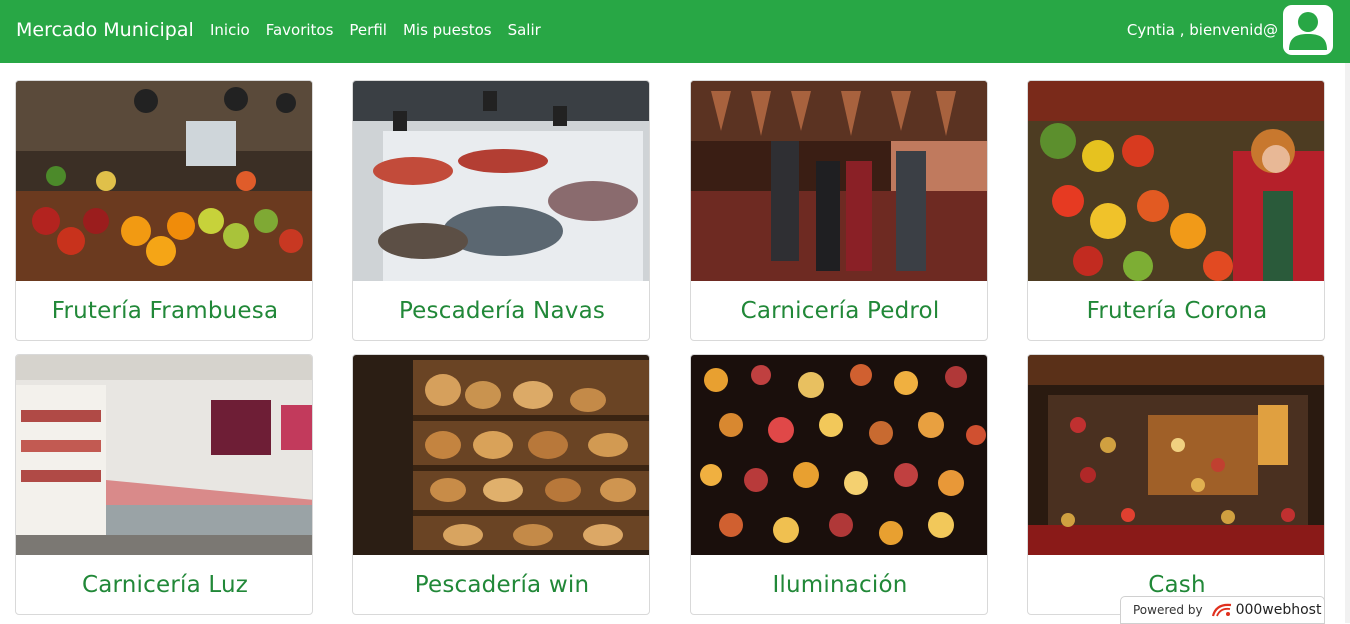 This screenshot has height=624, width=1350. I want to click on stall-card-iluminacion: Iluminación, so click(839, 484).